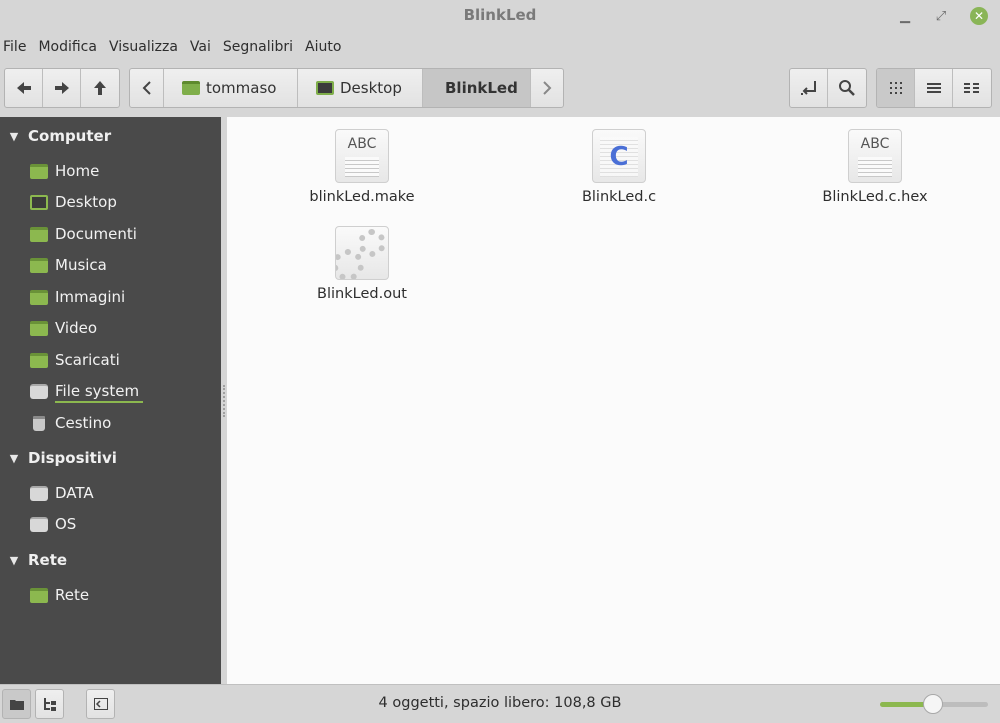 Image resolution: width=1000 pixels, height=723 pixels. I want to click on executable-gear-icon, so click(362, 253).